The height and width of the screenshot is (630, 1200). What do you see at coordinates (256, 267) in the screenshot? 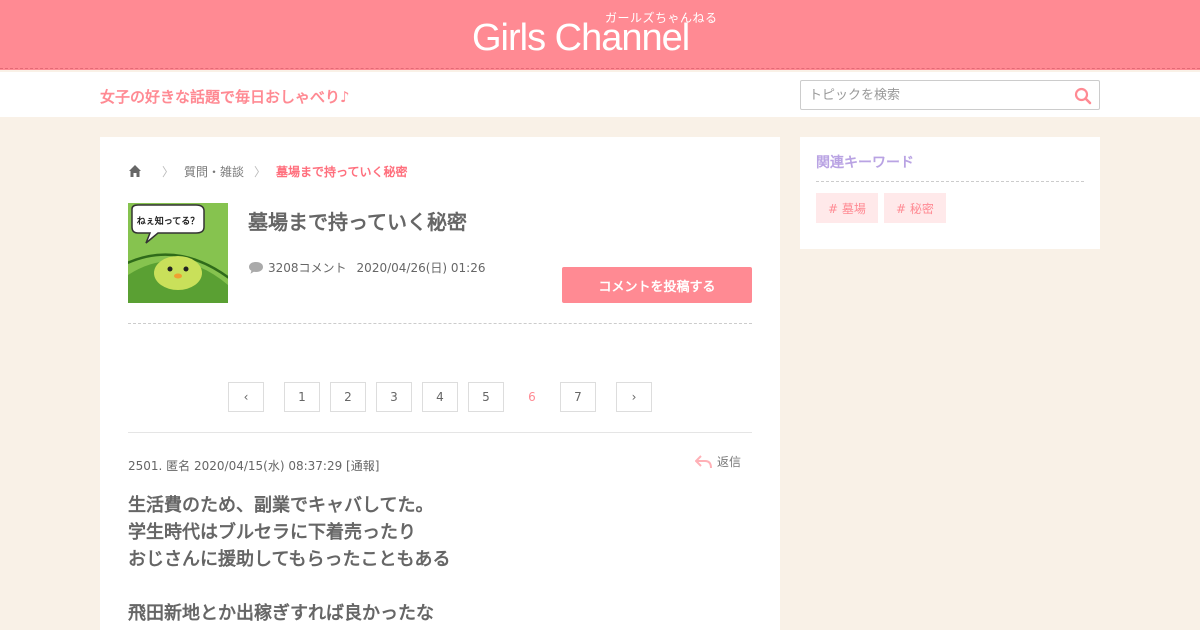
I see `comment-bubble-icon` at bounding box center [256, 267].